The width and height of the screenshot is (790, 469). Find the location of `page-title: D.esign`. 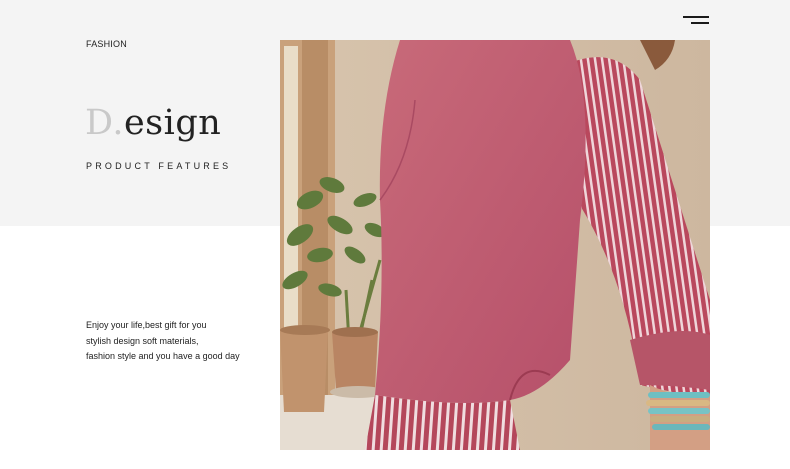

page-title: D.esign is located at coordinates (153, 123).